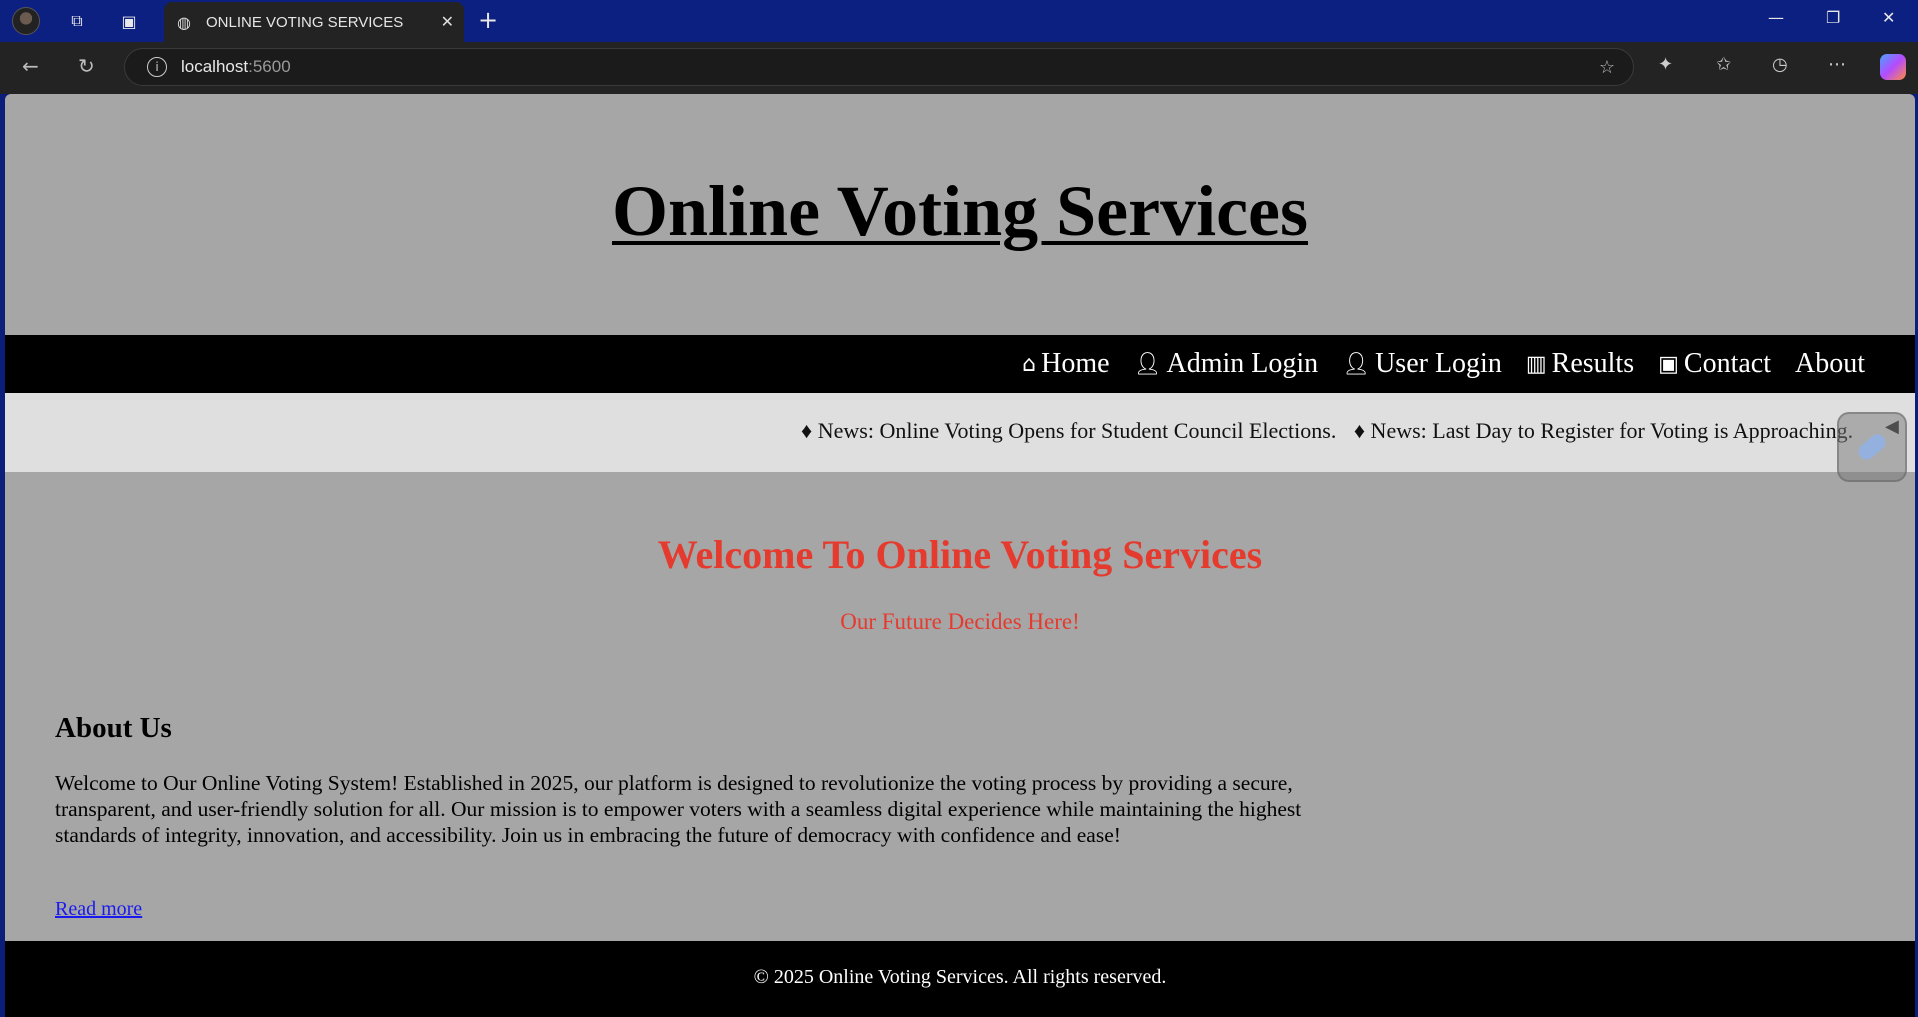  I want to click on about-title: About Us, so click(113, 728).